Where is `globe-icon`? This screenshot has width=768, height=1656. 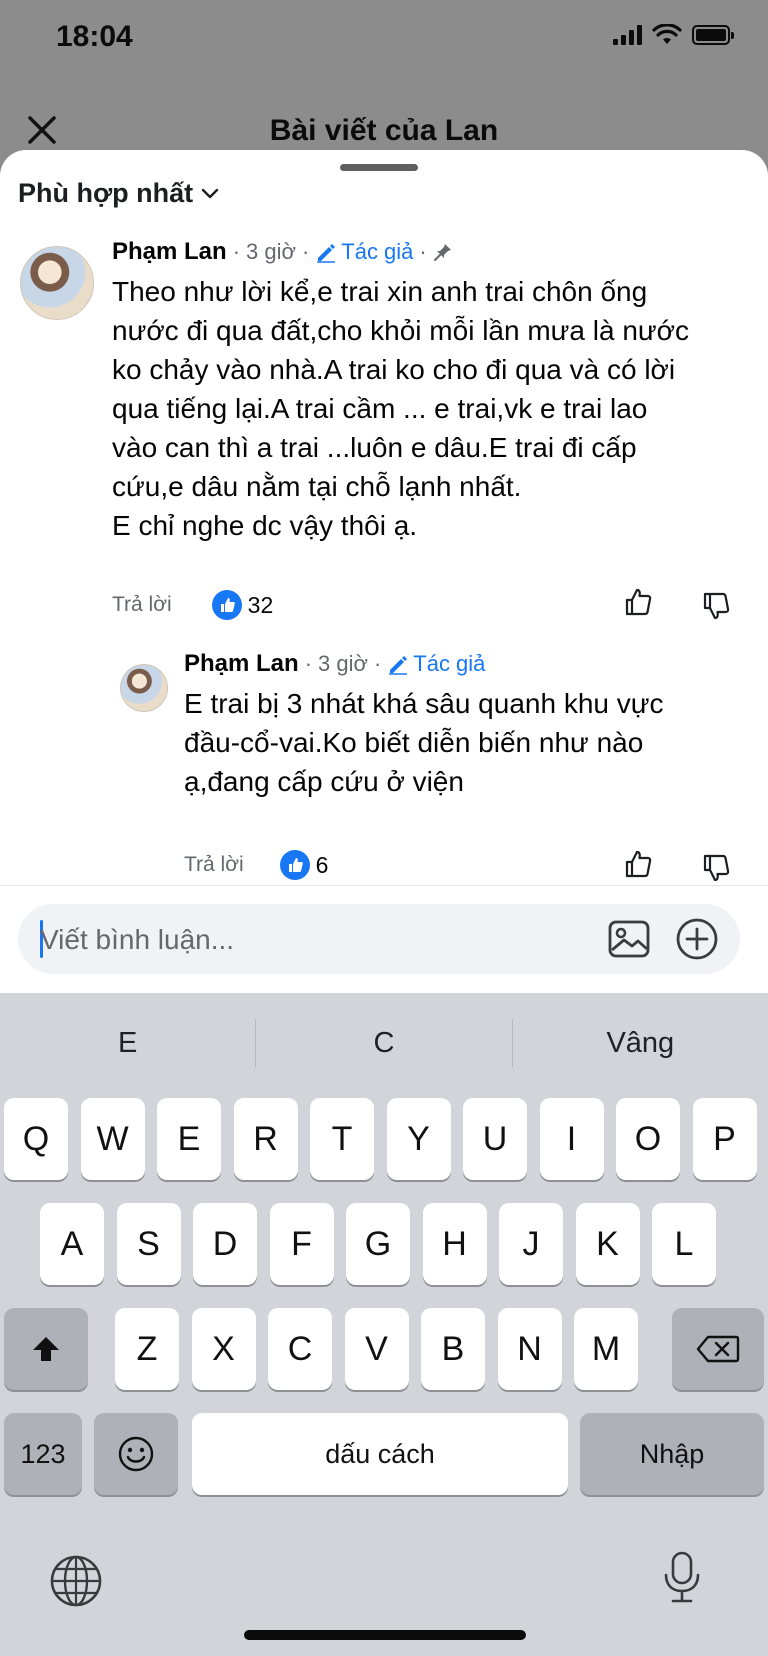
globe-icon is located at coordinates (76, 1581).